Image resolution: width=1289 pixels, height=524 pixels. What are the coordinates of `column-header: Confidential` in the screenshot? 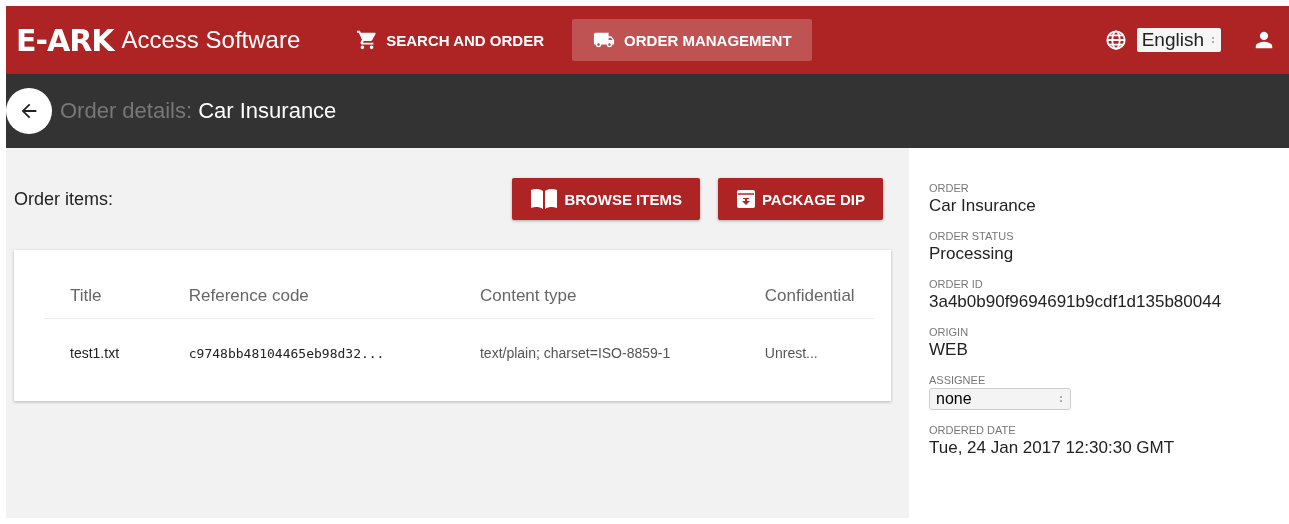 It's located at (806, 295).